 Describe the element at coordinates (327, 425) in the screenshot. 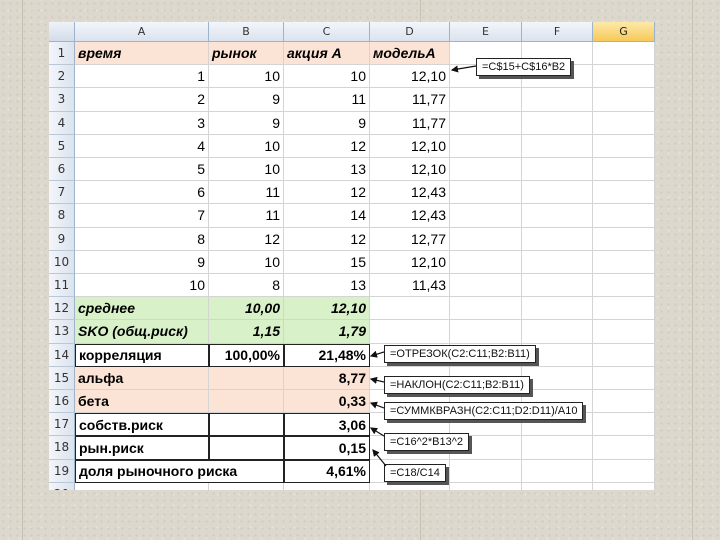

I see `value-cell-own-risk: 3,06` at that location.